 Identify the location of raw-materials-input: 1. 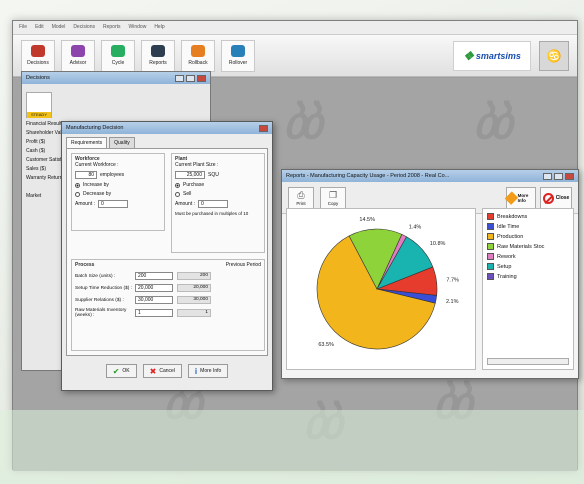
(154, 313).